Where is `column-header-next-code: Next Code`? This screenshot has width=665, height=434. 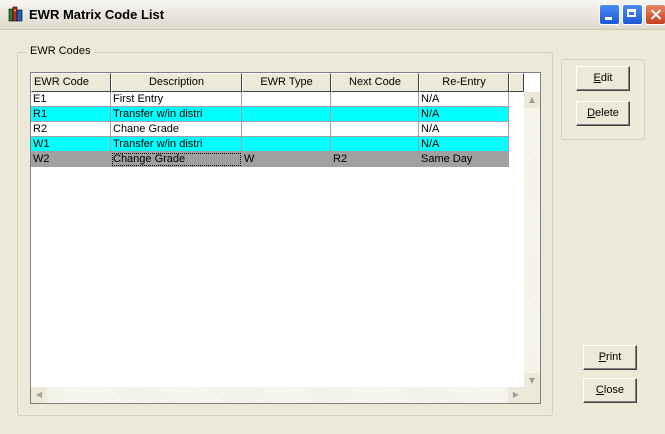 column-header-next-code: Next Code is located at coordinates (375, 82).